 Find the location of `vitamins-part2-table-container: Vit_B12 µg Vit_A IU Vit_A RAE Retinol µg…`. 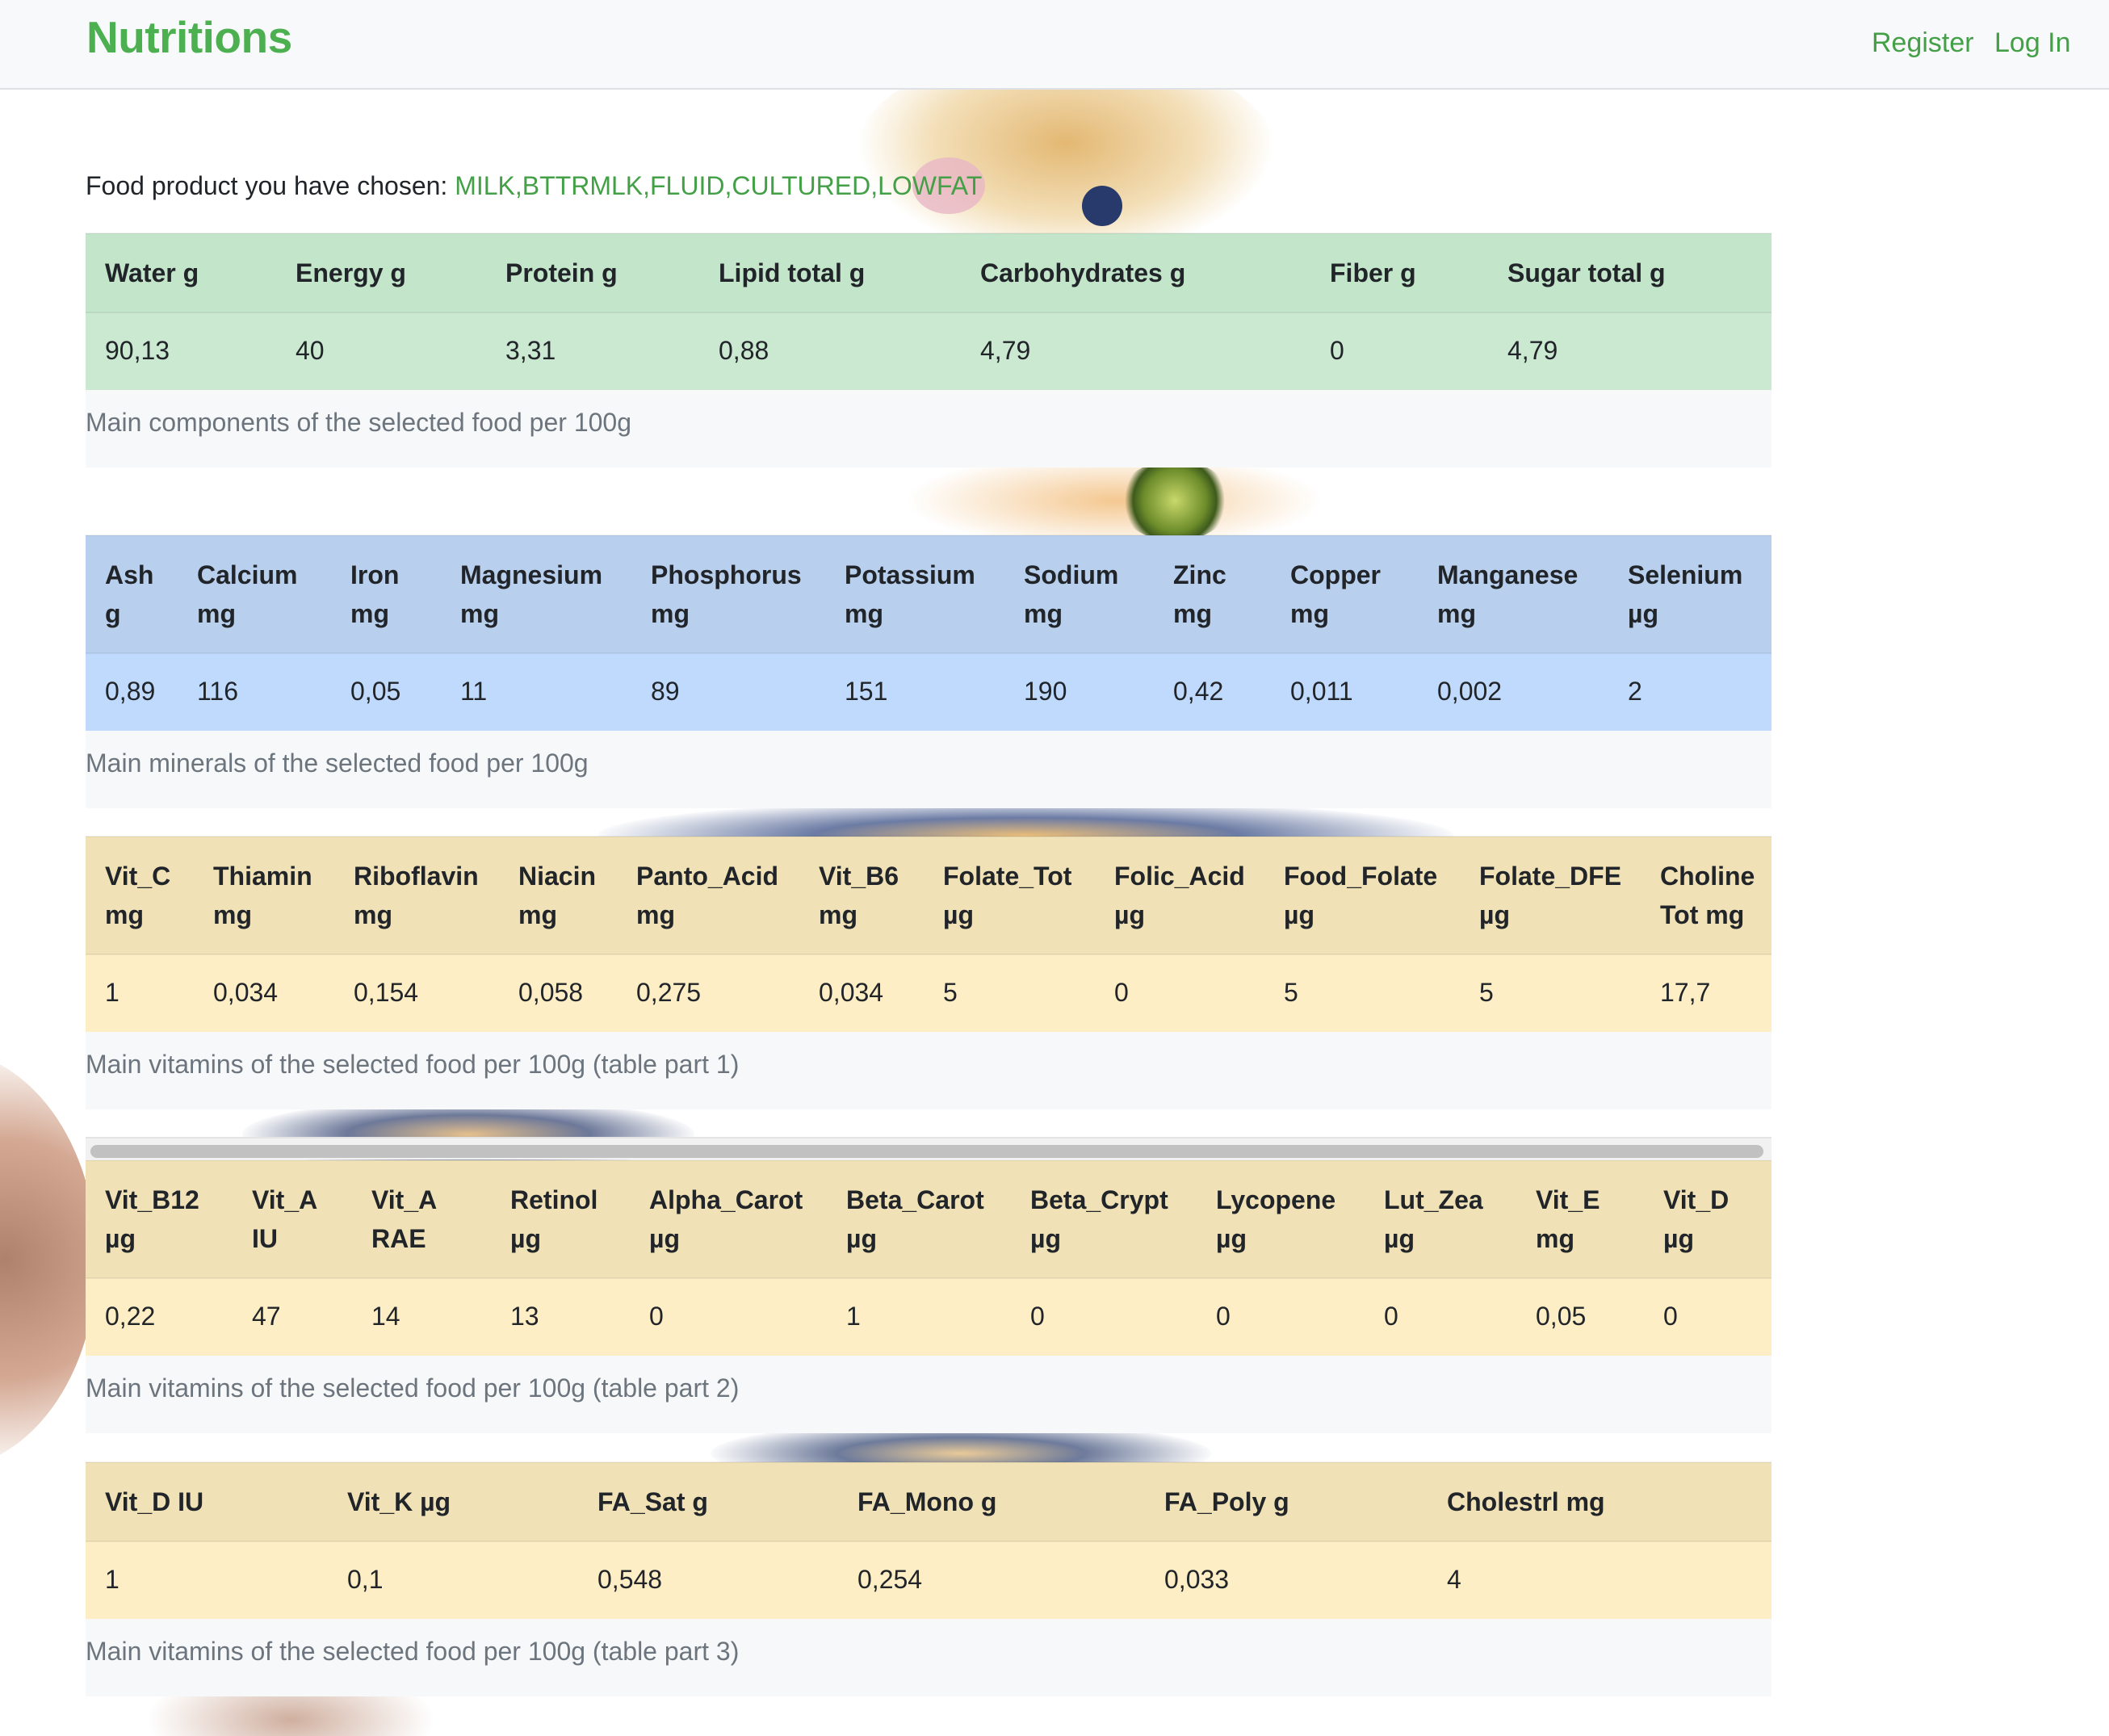

vitamins-part2-table-container: Vit_B12 µg Vit_A IU Vit_A RAE Retinol µg… is located at coordinates (928, 1285).